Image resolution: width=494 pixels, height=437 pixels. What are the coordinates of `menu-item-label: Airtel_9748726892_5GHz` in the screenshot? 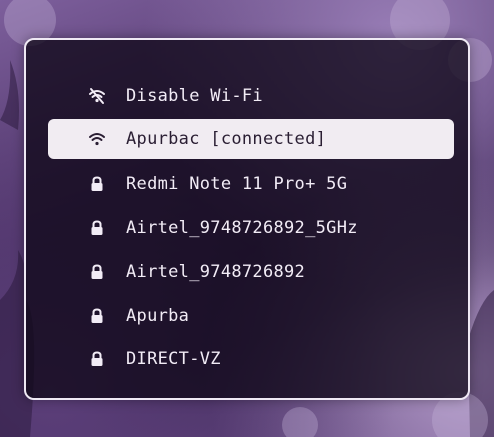 It's located at (242, 228).